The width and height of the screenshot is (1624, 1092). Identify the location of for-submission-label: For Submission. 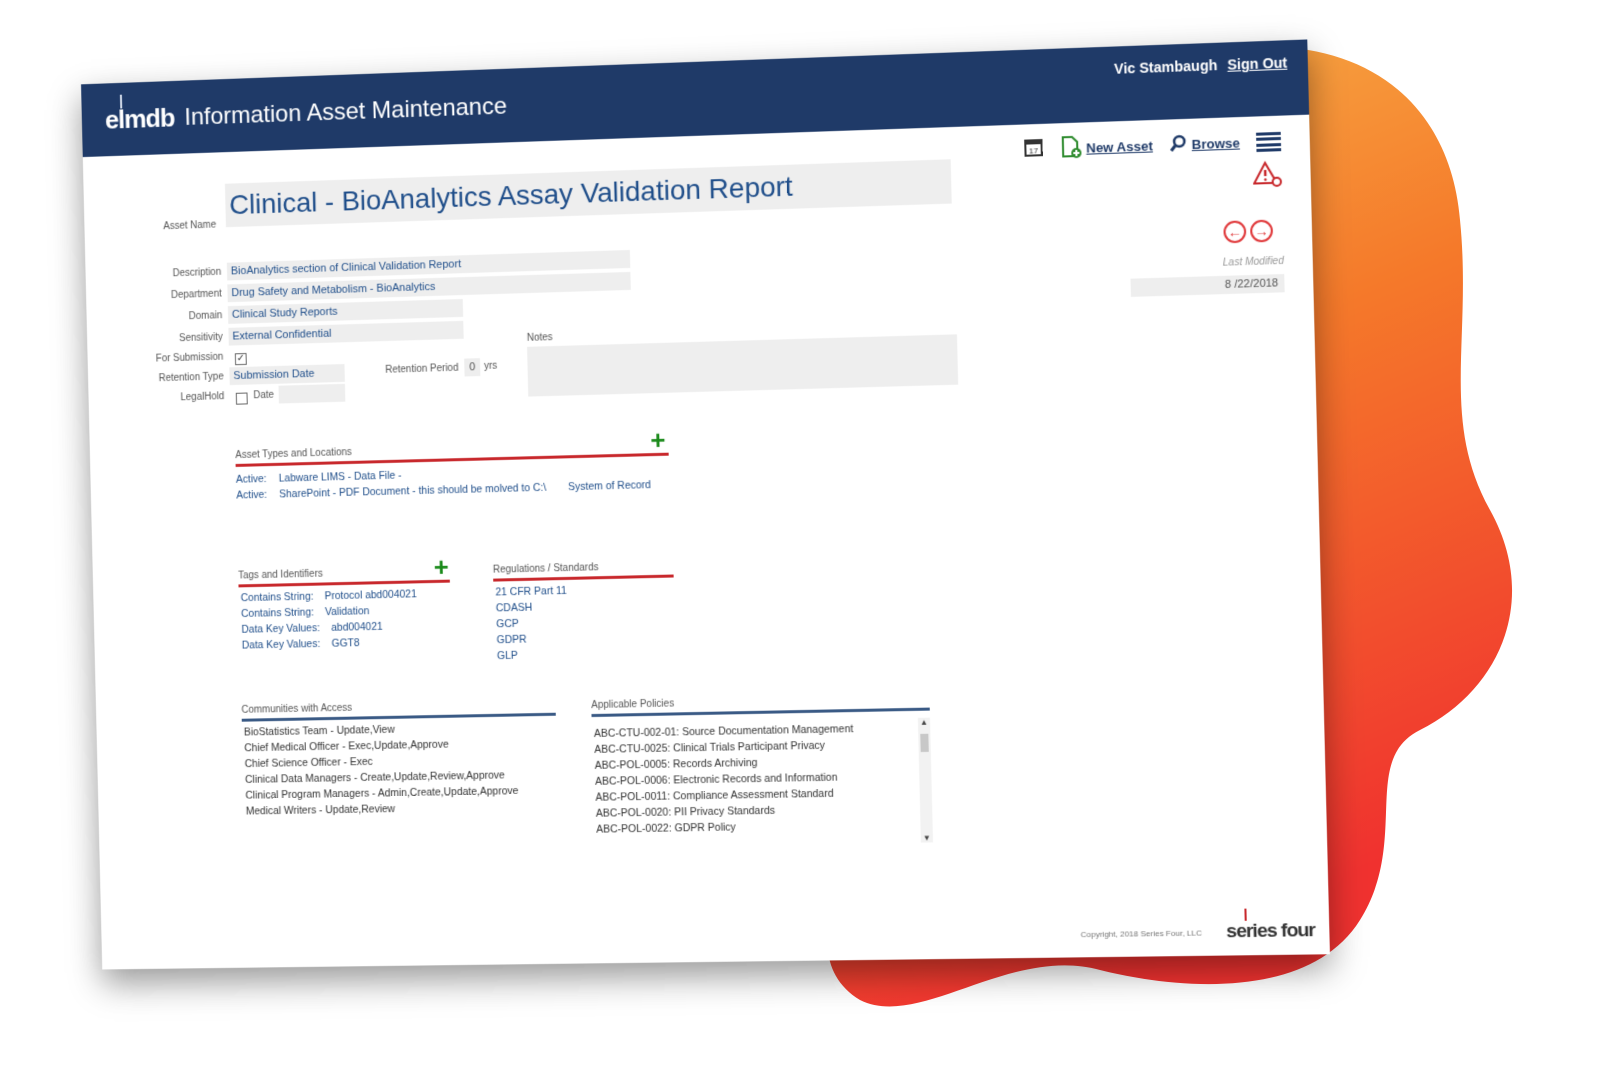
(189, 358).